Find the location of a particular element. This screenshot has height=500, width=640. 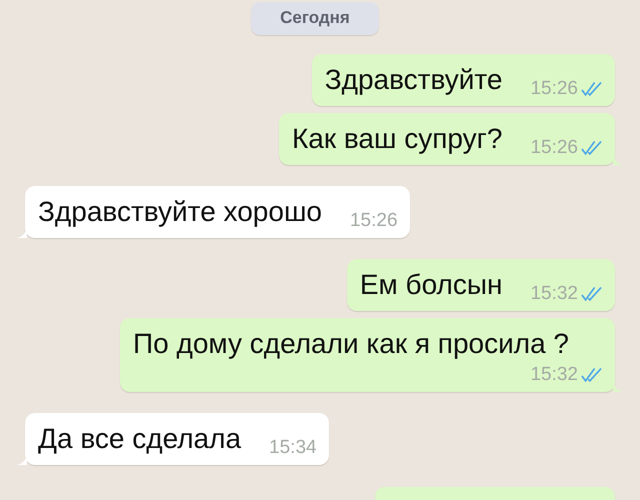

message-time: 15:34 is located at coordinates (293, 448).